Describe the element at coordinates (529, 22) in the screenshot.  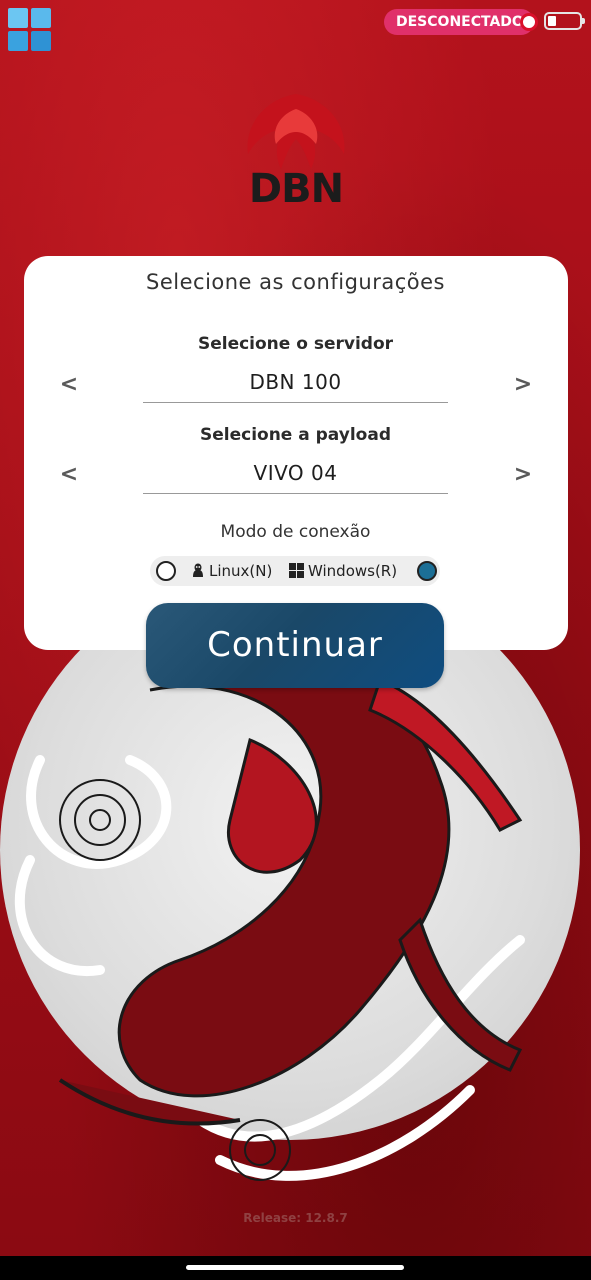
I see `status-record-icon` at that location.